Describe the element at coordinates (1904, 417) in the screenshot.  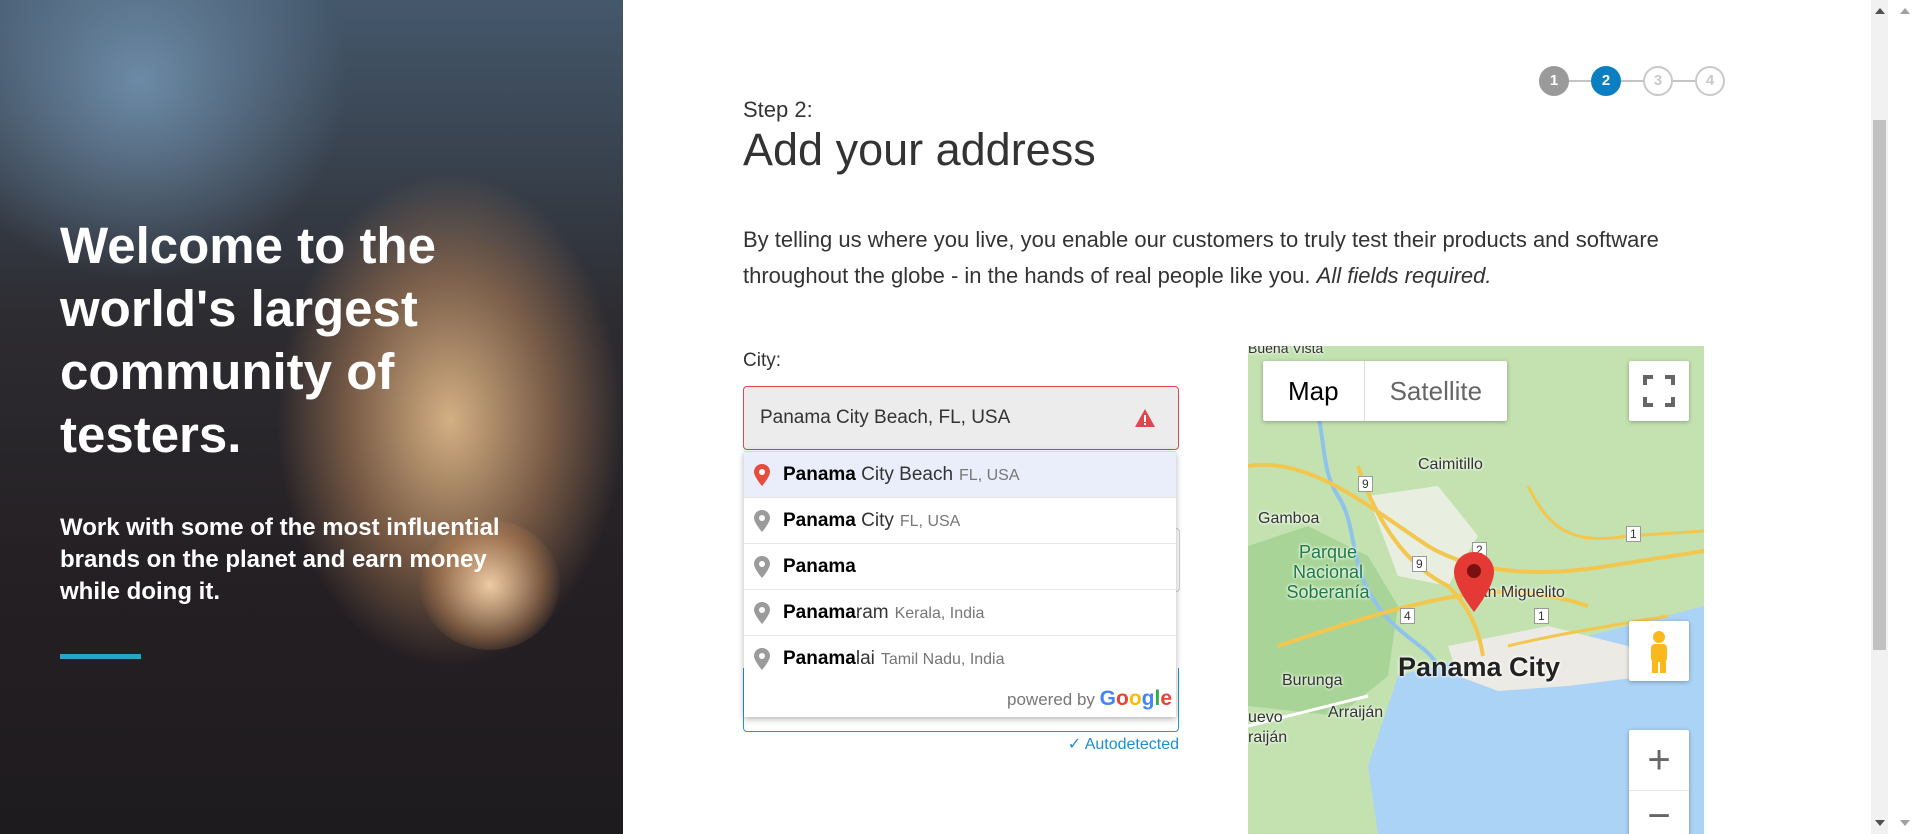
I see `outer-scrollbar` at that location.